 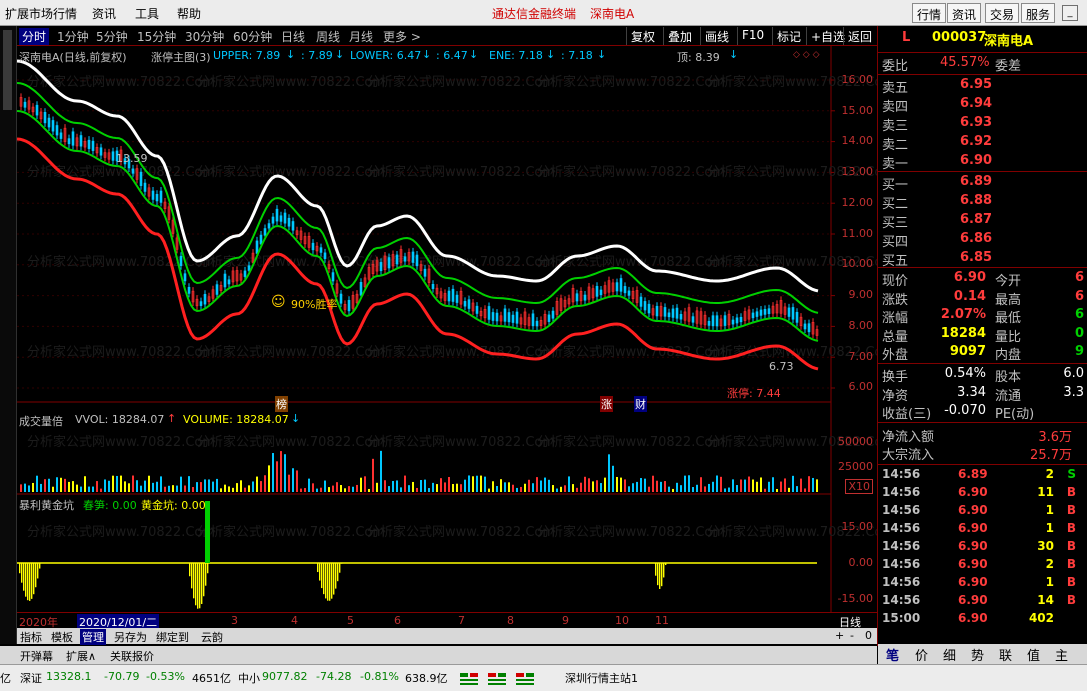 I want to click on zoom-in-icon: +, so click(x=839, y=635).